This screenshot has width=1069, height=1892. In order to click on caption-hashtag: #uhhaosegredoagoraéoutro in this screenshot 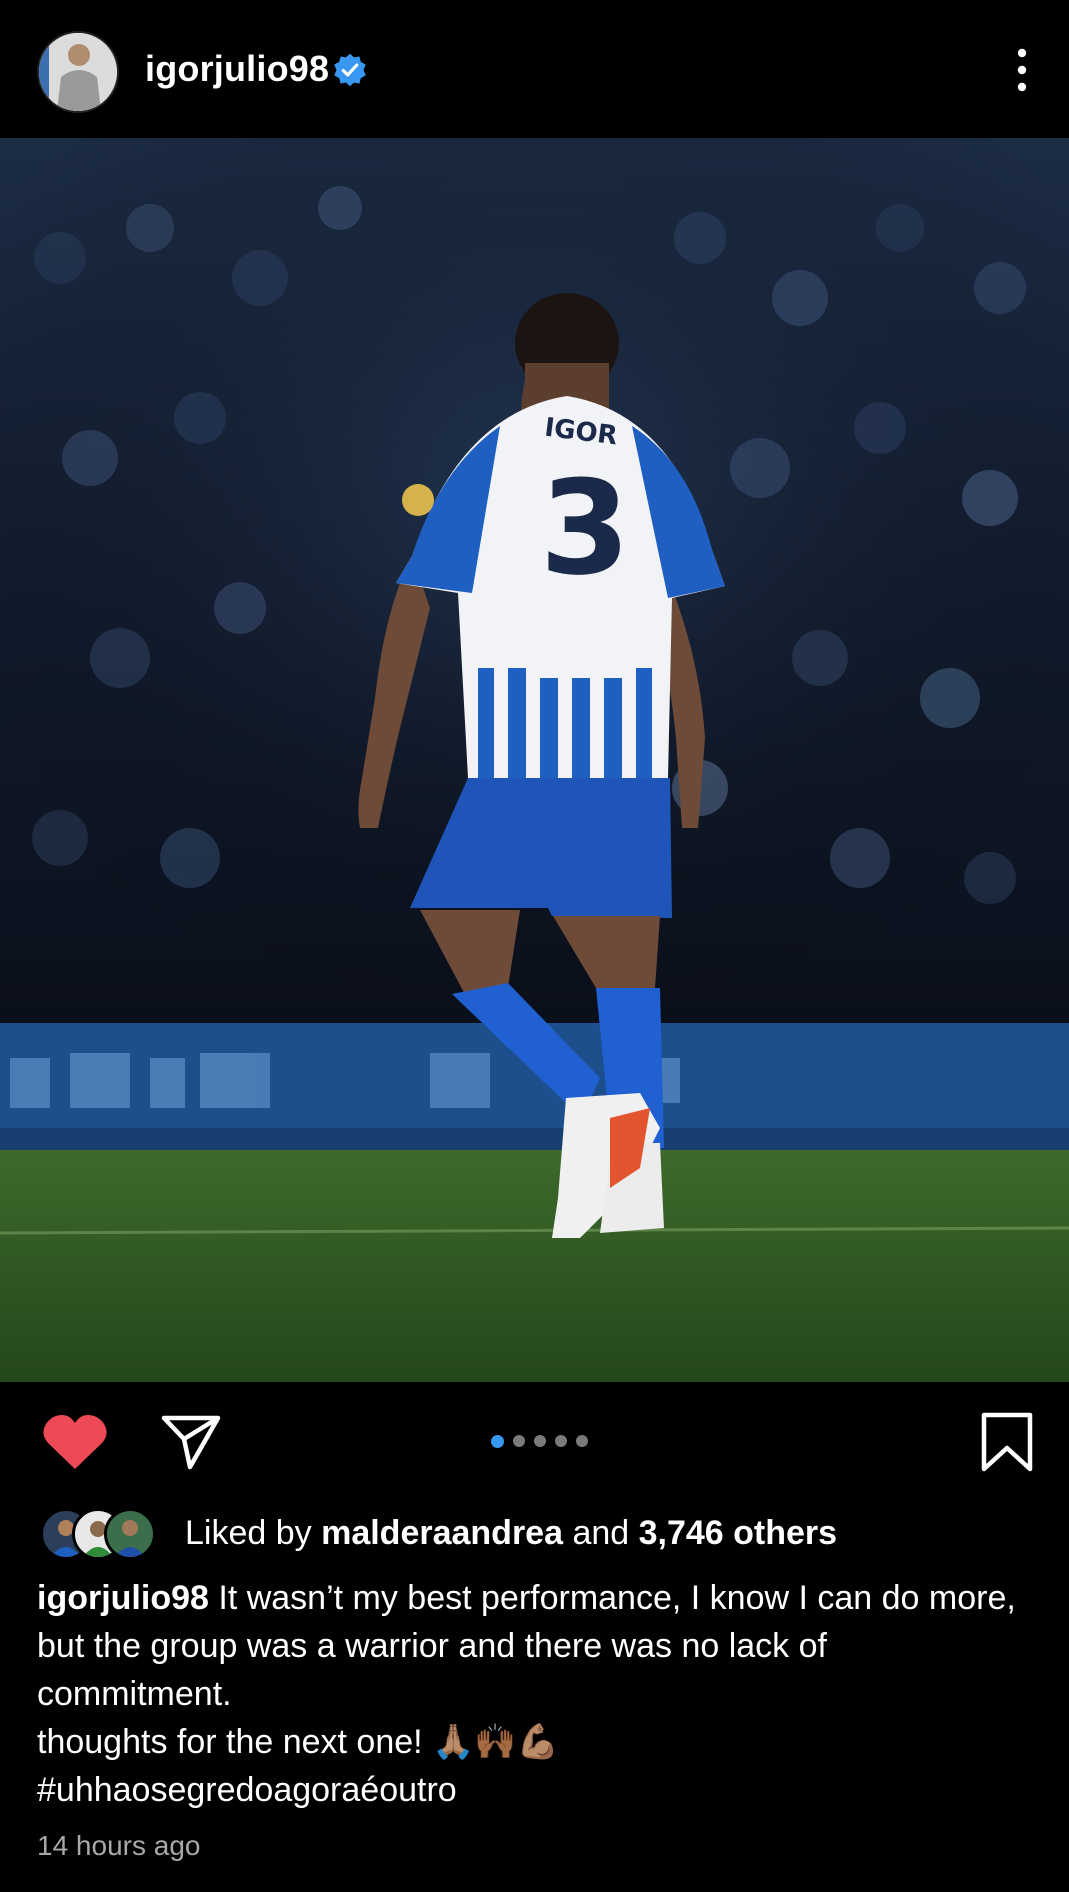, I will do `click(532, 1790)`.